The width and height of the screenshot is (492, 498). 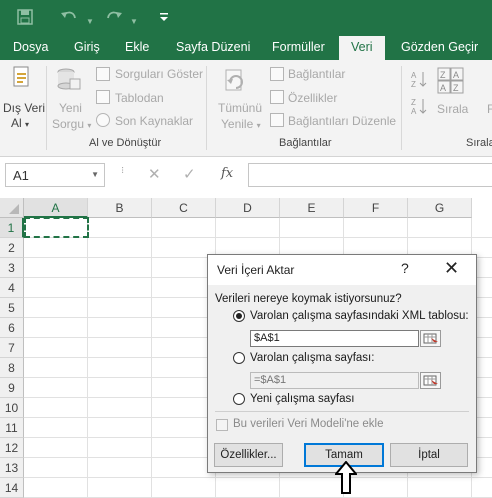 What do you see at coordinates (12, 428) in the screenshot?
I see `row-header-11: 11` at bounding box center [12, 428].